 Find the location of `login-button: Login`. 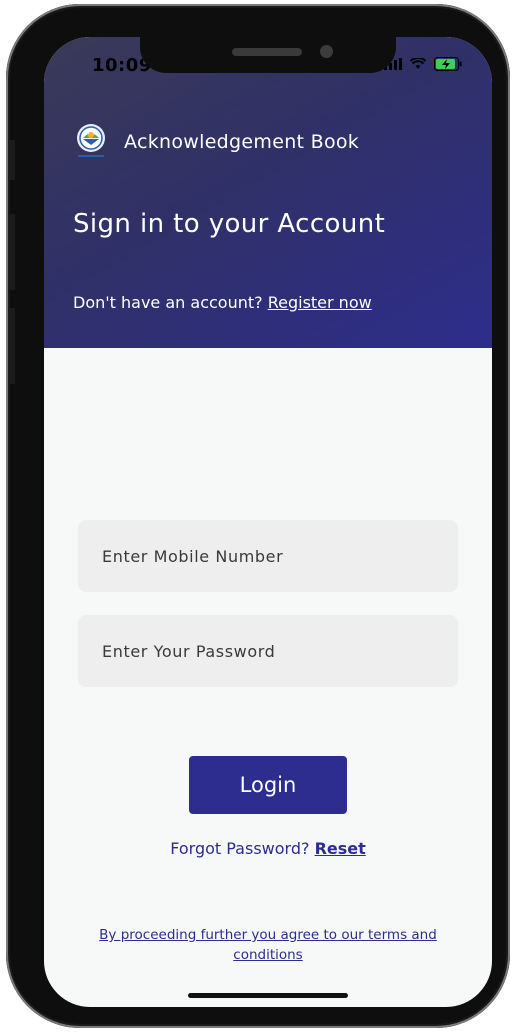

login-button: Login is located at coordinates (268, 785).